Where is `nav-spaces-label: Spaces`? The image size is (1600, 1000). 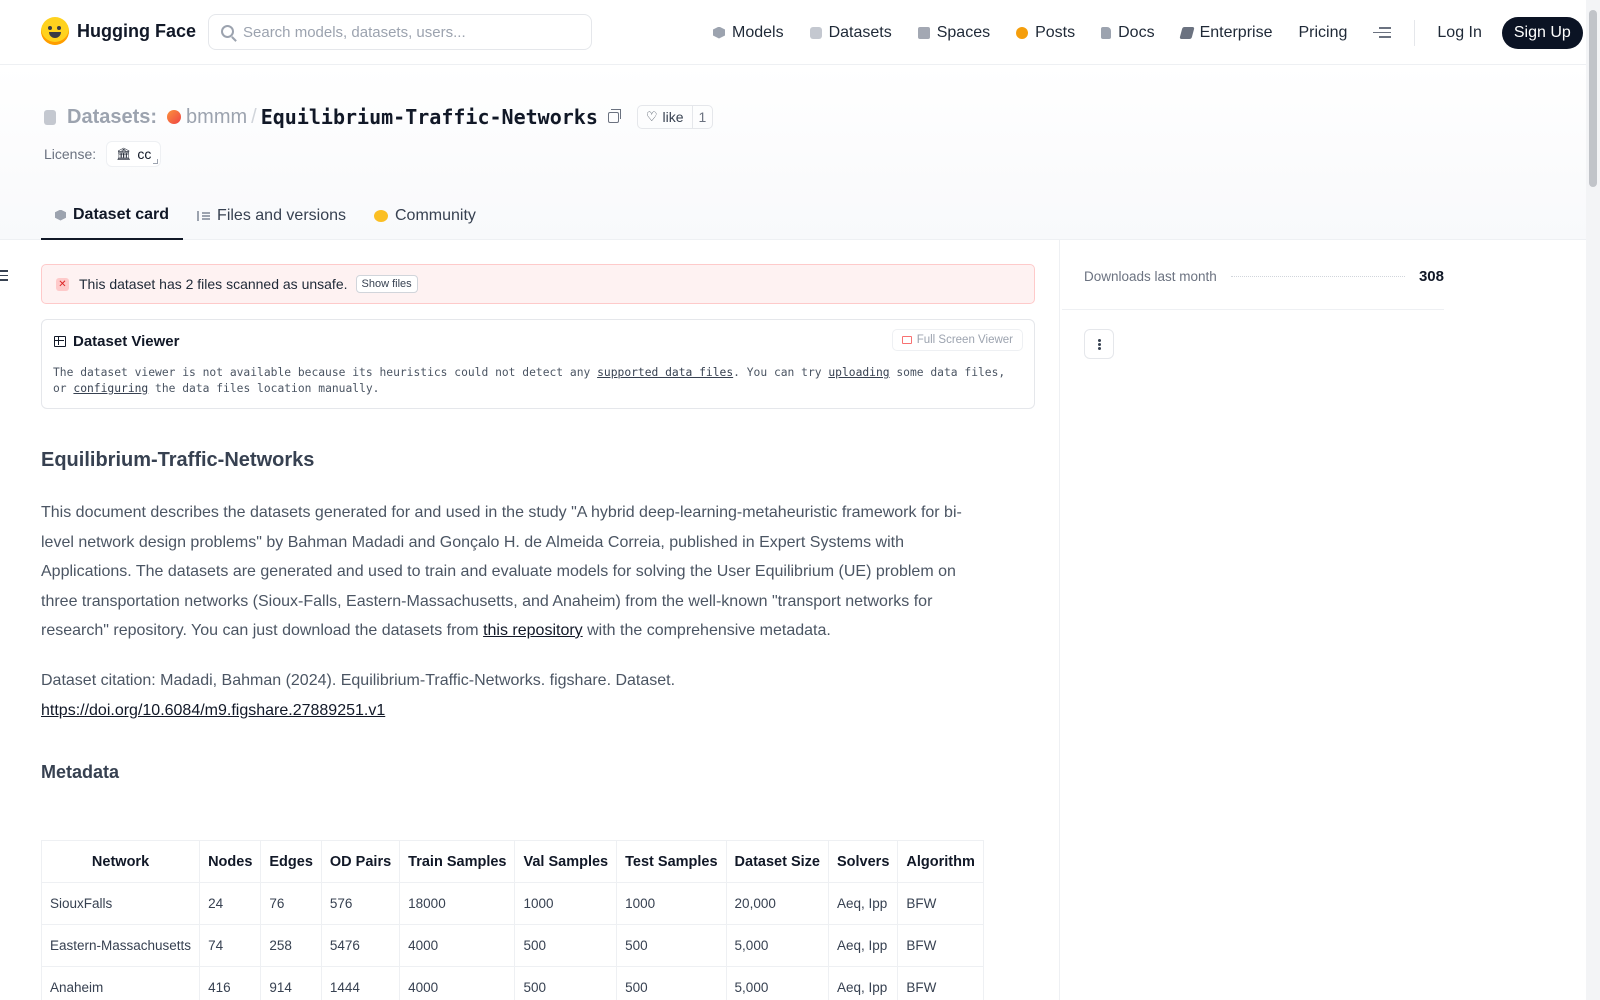 nav-spaces-label: Spaces is located at coordinates (963, 32).